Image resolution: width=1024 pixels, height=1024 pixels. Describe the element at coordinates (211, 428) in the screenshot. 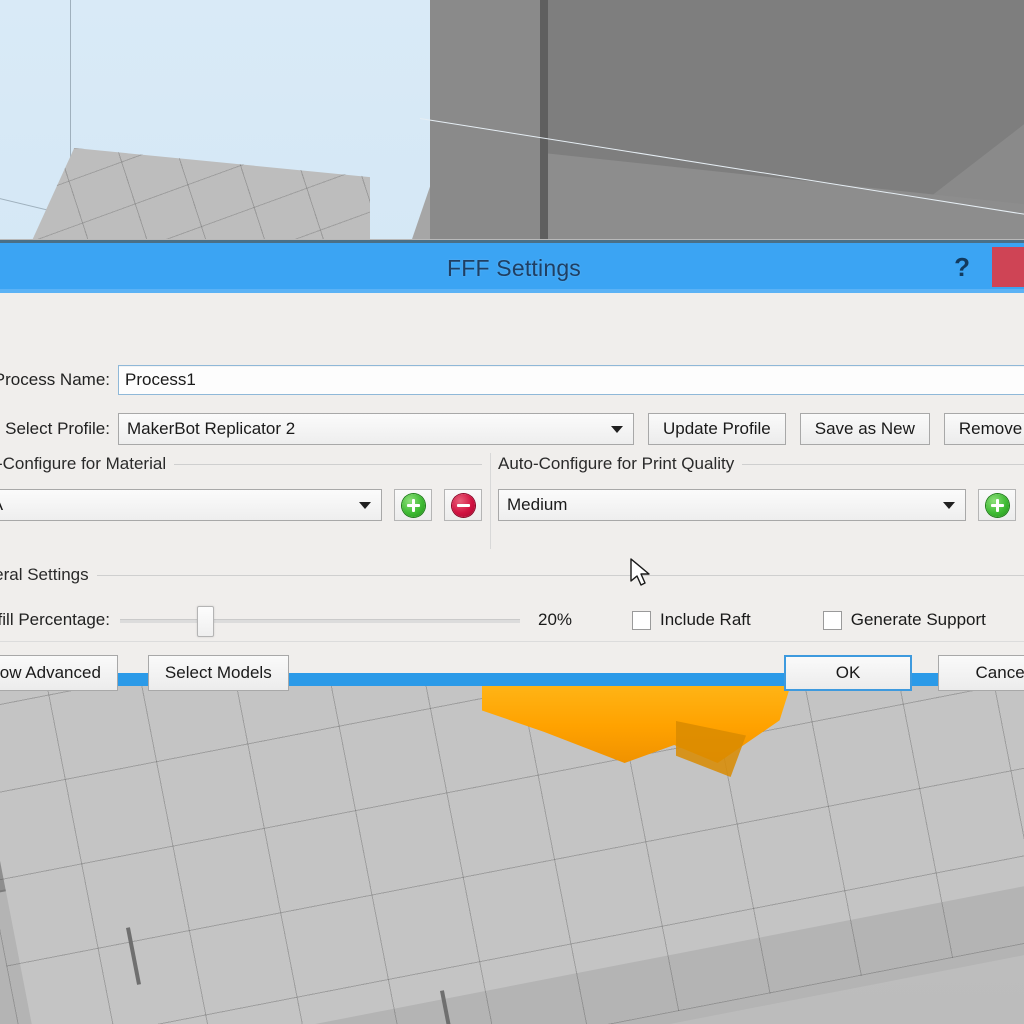

I see `profile-select-value: MakerBot Replicator 2` at that location.